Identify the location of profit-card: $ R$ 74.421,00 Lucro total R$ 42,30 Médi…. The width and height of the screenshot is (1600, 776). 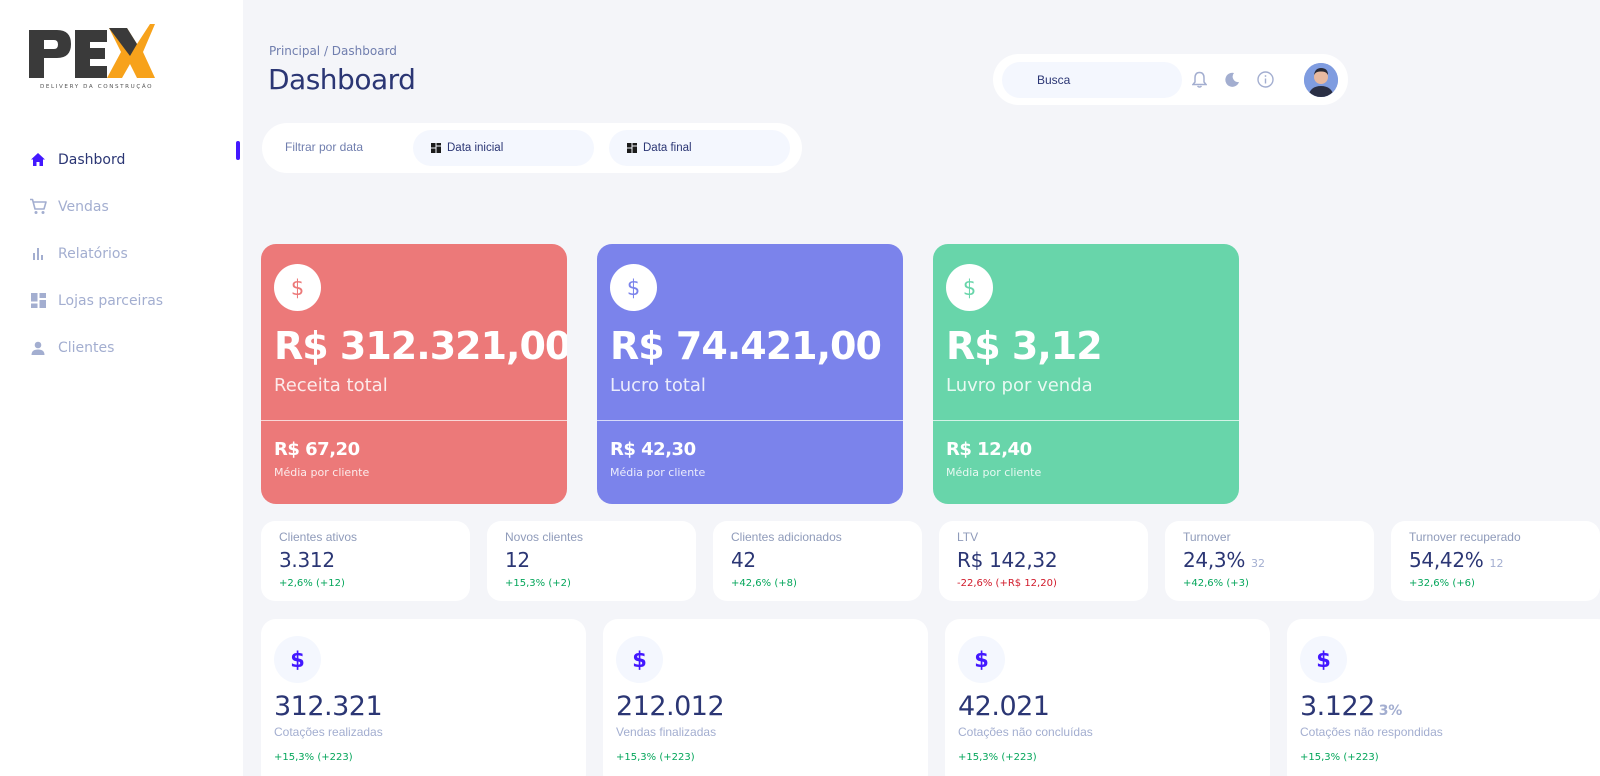
(750, 374).